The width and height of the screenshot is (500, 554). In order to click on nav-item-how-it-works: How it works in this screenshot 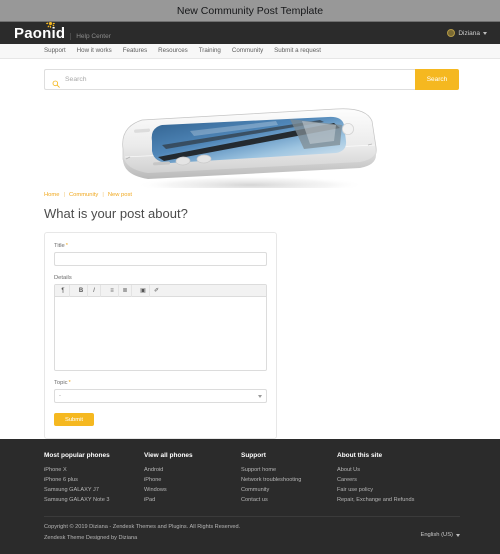, I will do `click(94, 50)`.